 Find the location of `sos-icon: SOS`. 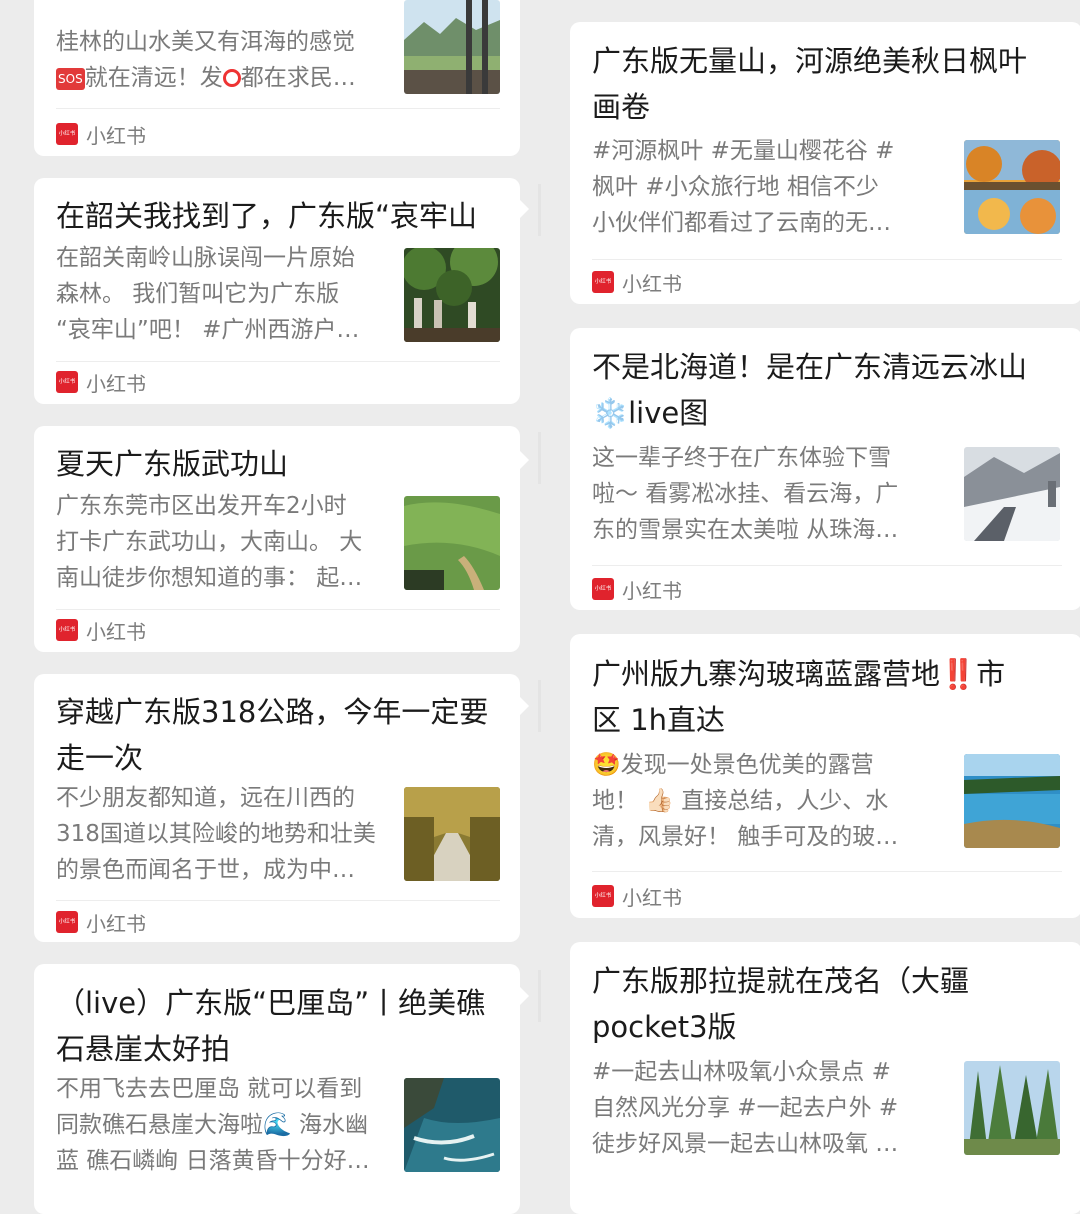

sos-icon: SOS is located at coordinates (70, 79).